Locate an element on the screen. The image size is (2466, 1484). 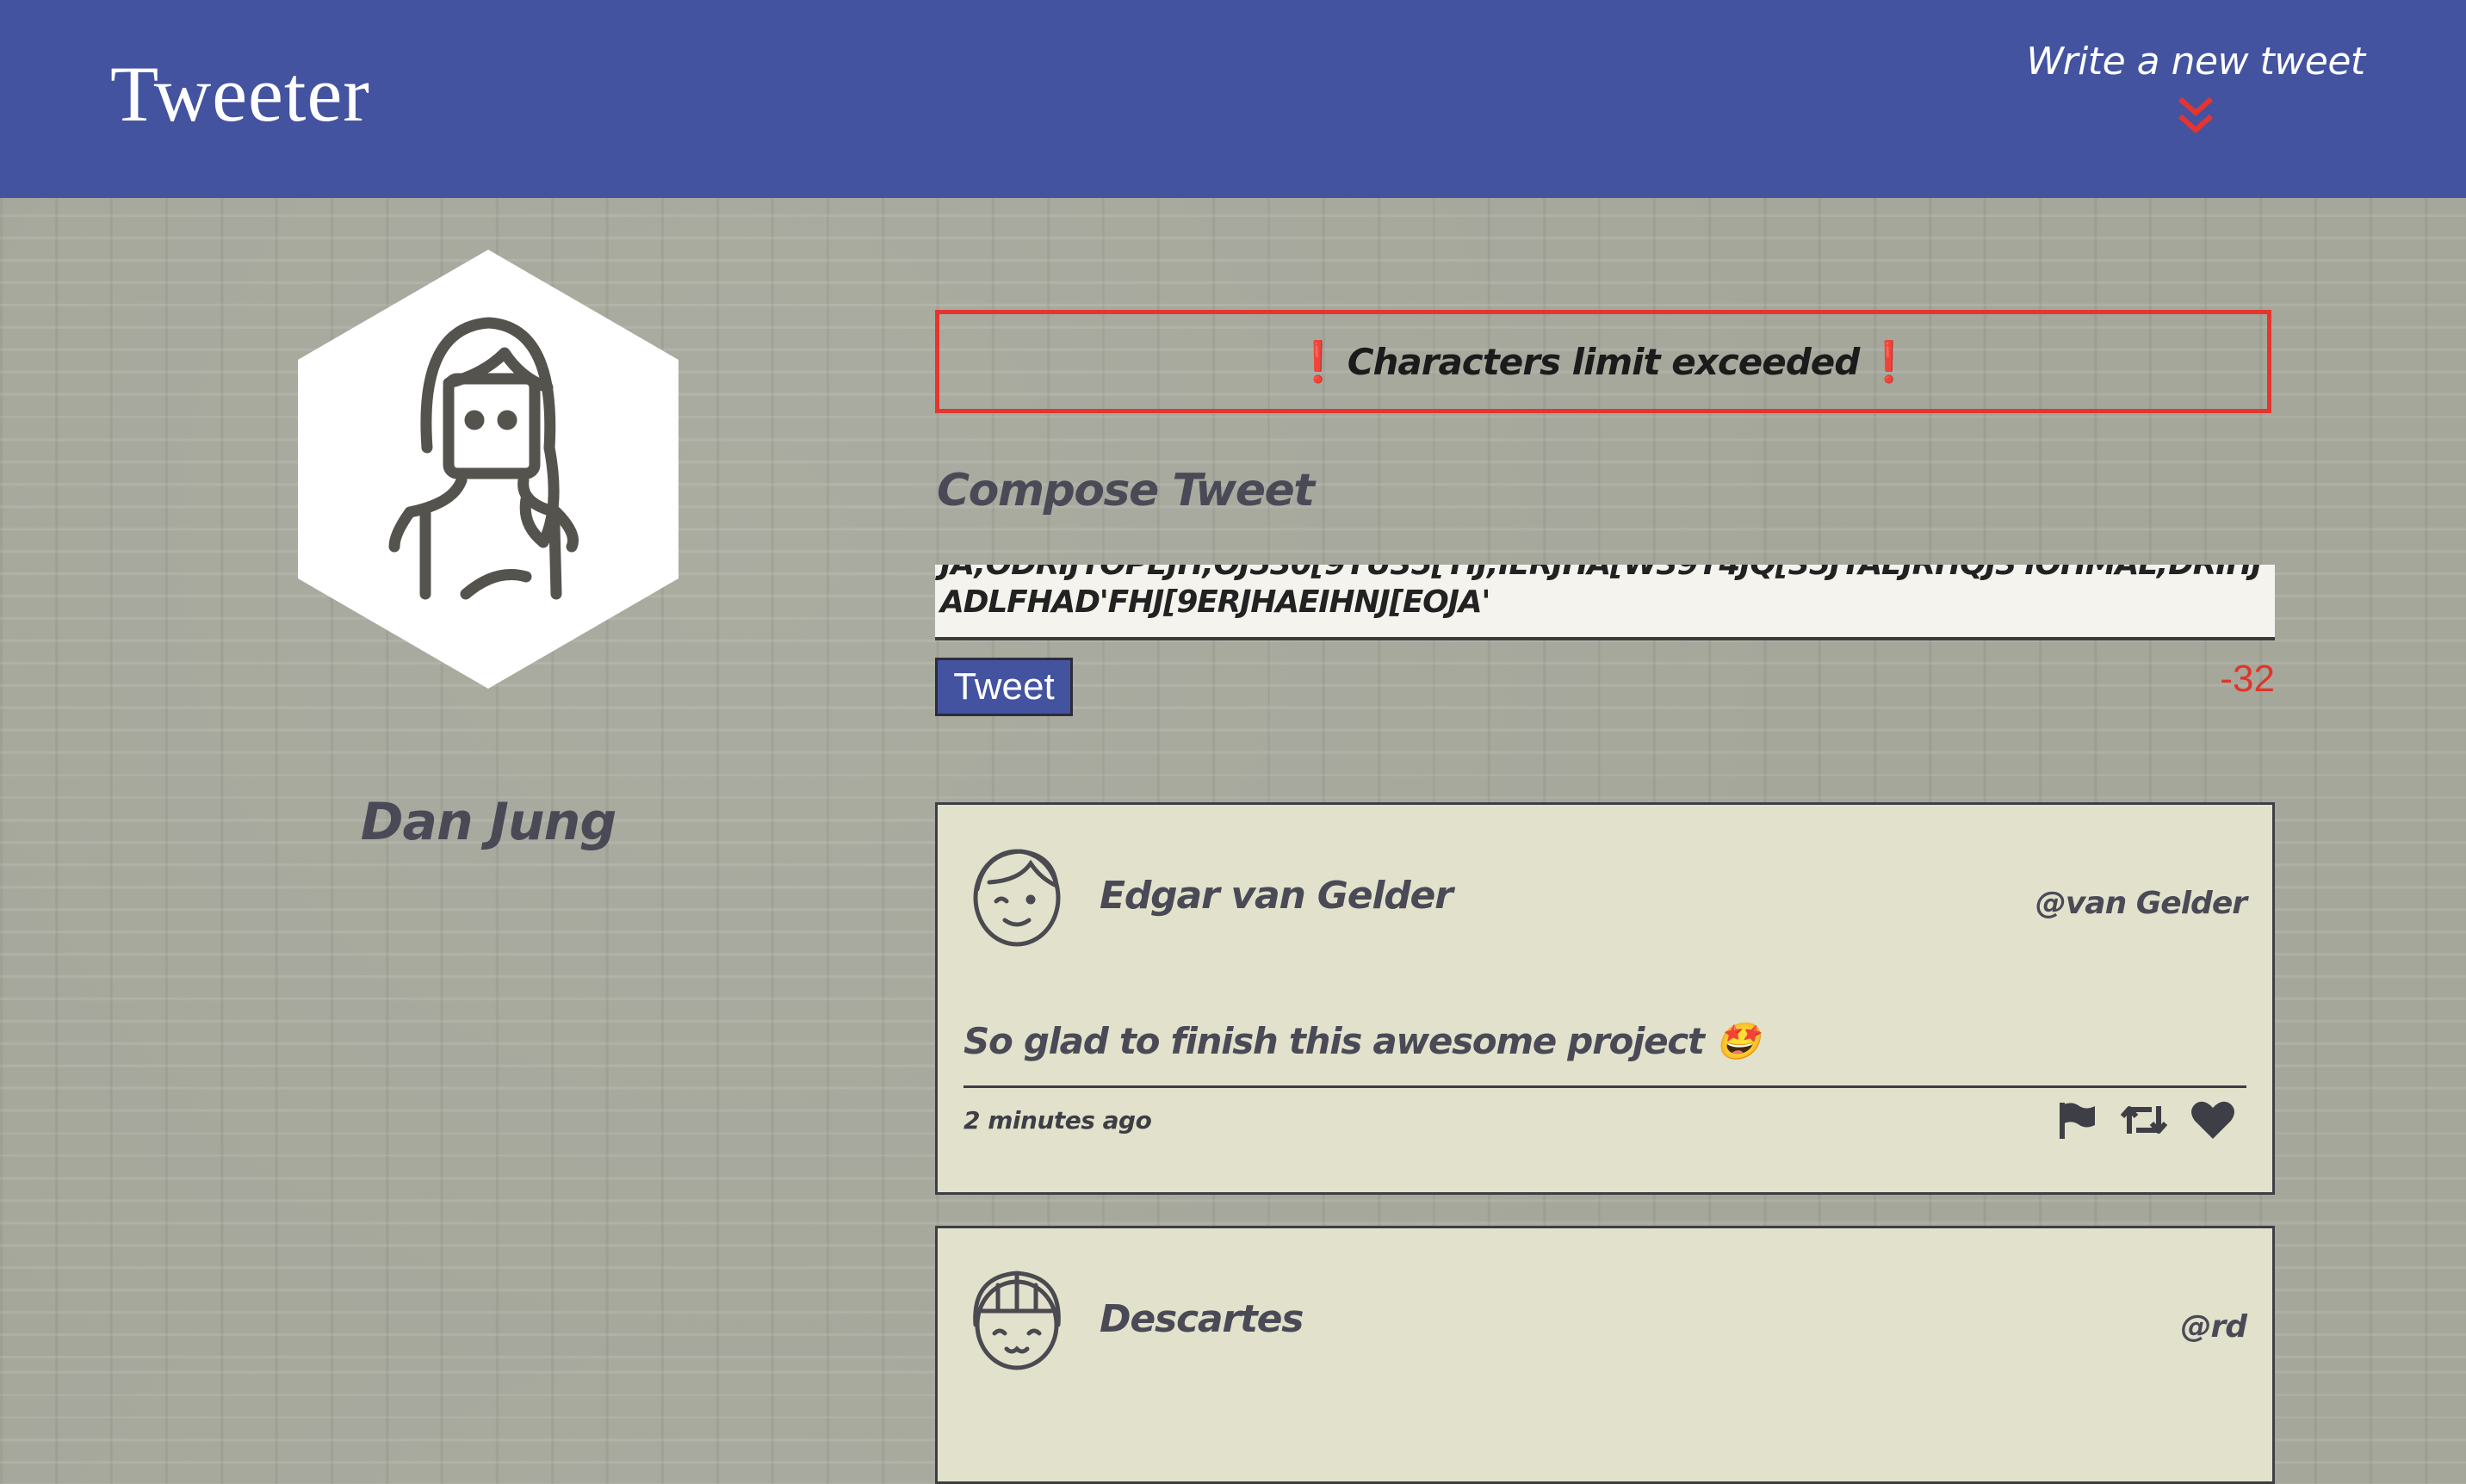
tweet-submit-button: Tweet is located at coordinates (1004, 687).